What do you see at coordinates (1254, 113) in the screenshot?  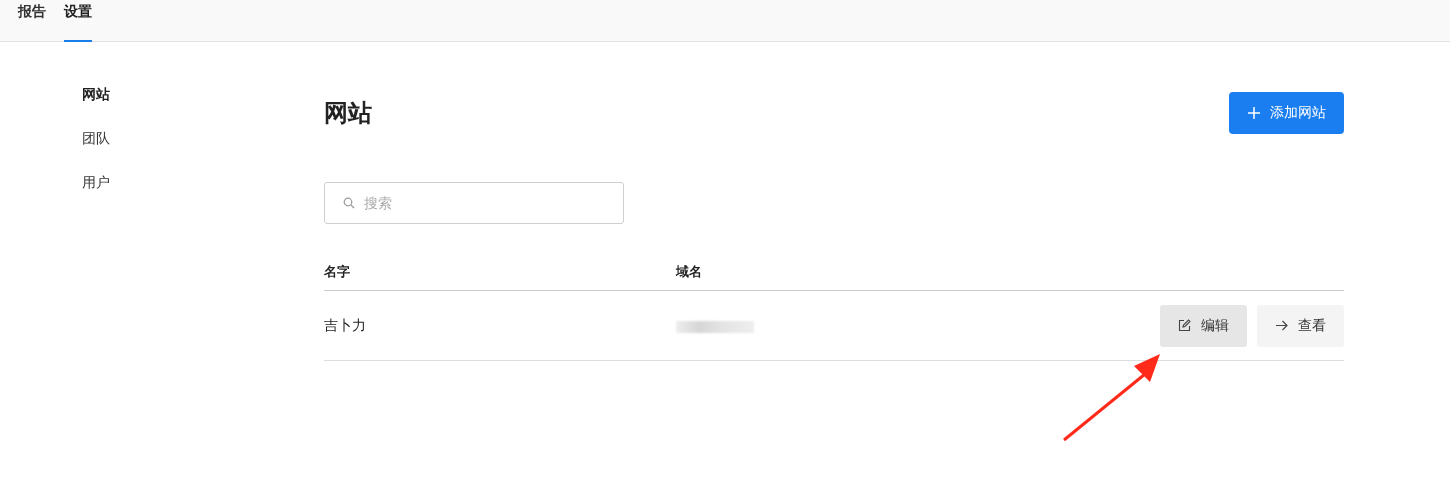 I see `plus-icon` at bounding box center [1254, 113].